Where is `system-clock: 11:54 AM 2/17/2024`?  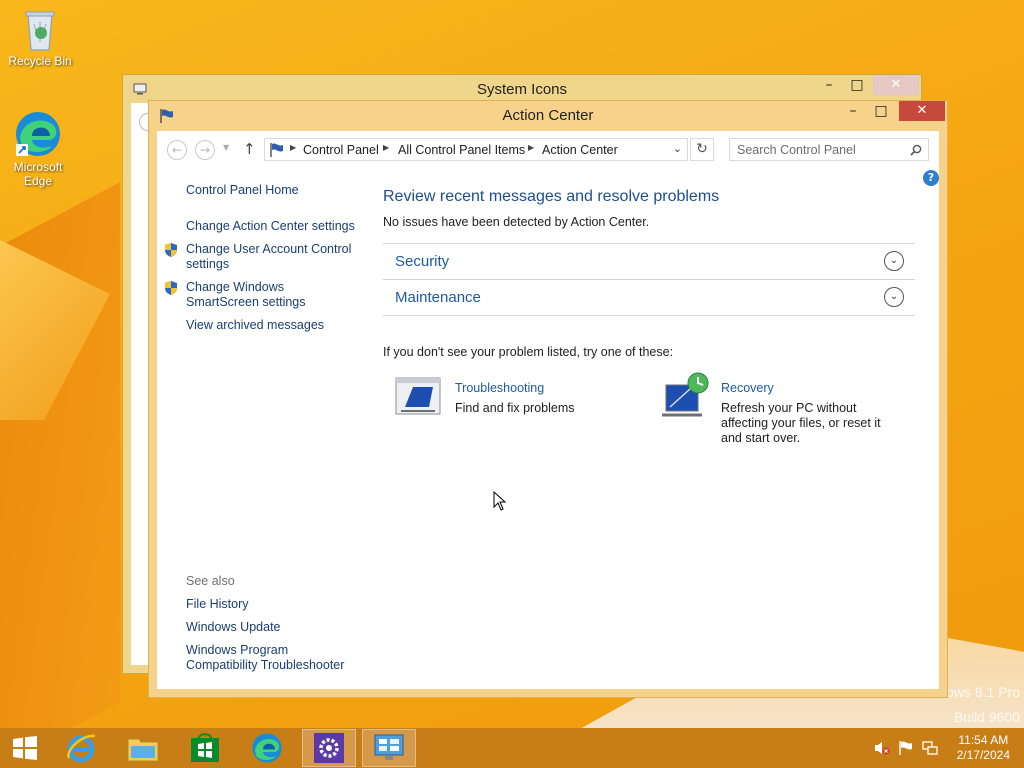 system-clock: 11:54 AM 2/17/2024 is located at coordinates (983, 748).